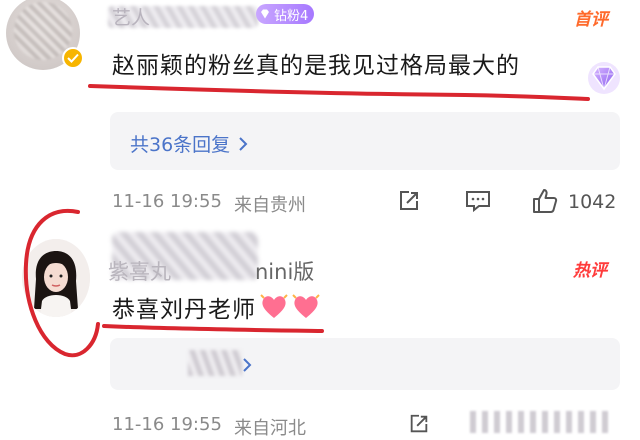 The width and height of the screenshot is (640, 440). I want to click on username: 紫喜丸 nini版, so click(211, 271).